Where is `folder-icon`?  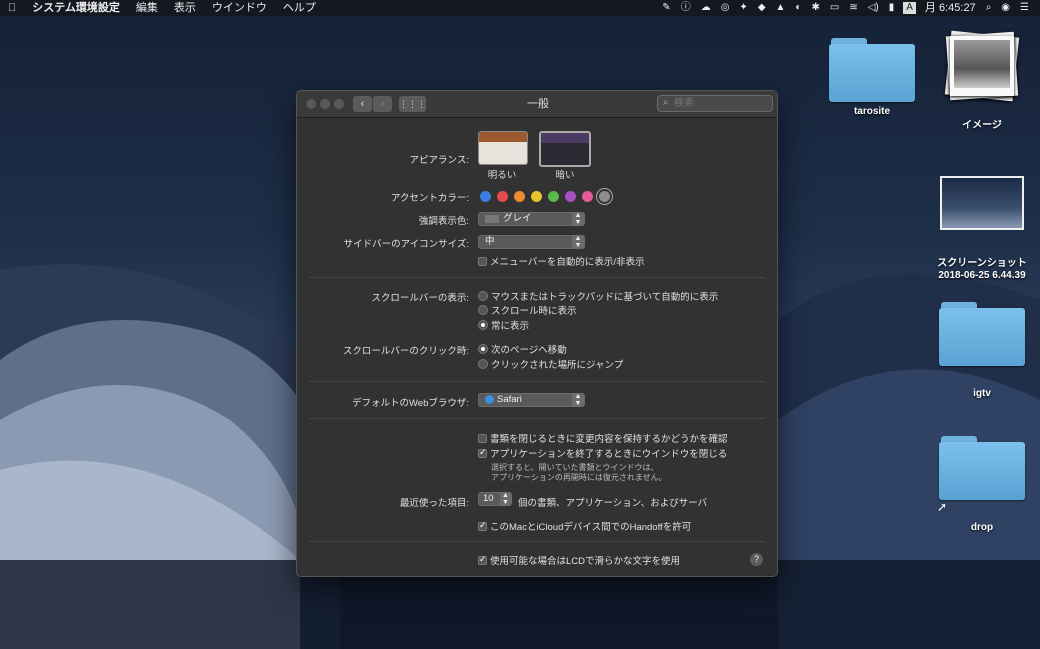
folder-icon is located at coordinates (982, 334).